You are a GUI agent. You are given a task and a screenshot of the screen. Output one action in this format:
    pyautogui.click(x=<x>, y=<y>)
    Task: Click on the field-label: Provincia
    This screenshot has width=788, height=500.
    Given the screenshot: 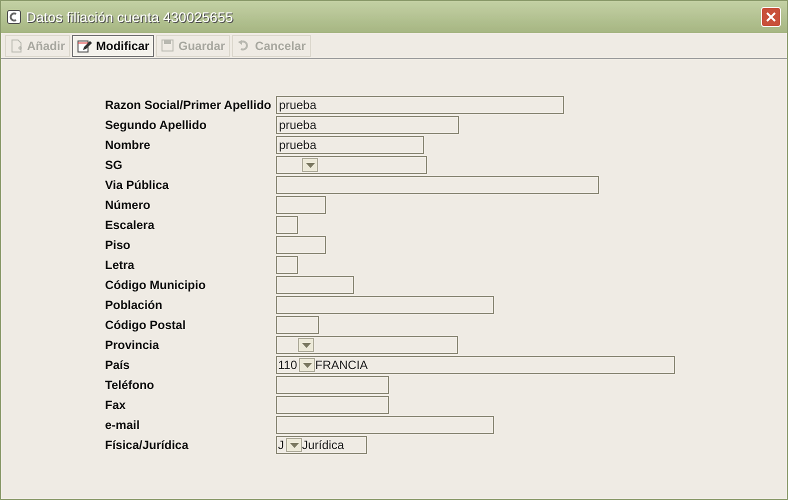 What is the action you would take?
    pyautogui.click(x=132, y=345)
    